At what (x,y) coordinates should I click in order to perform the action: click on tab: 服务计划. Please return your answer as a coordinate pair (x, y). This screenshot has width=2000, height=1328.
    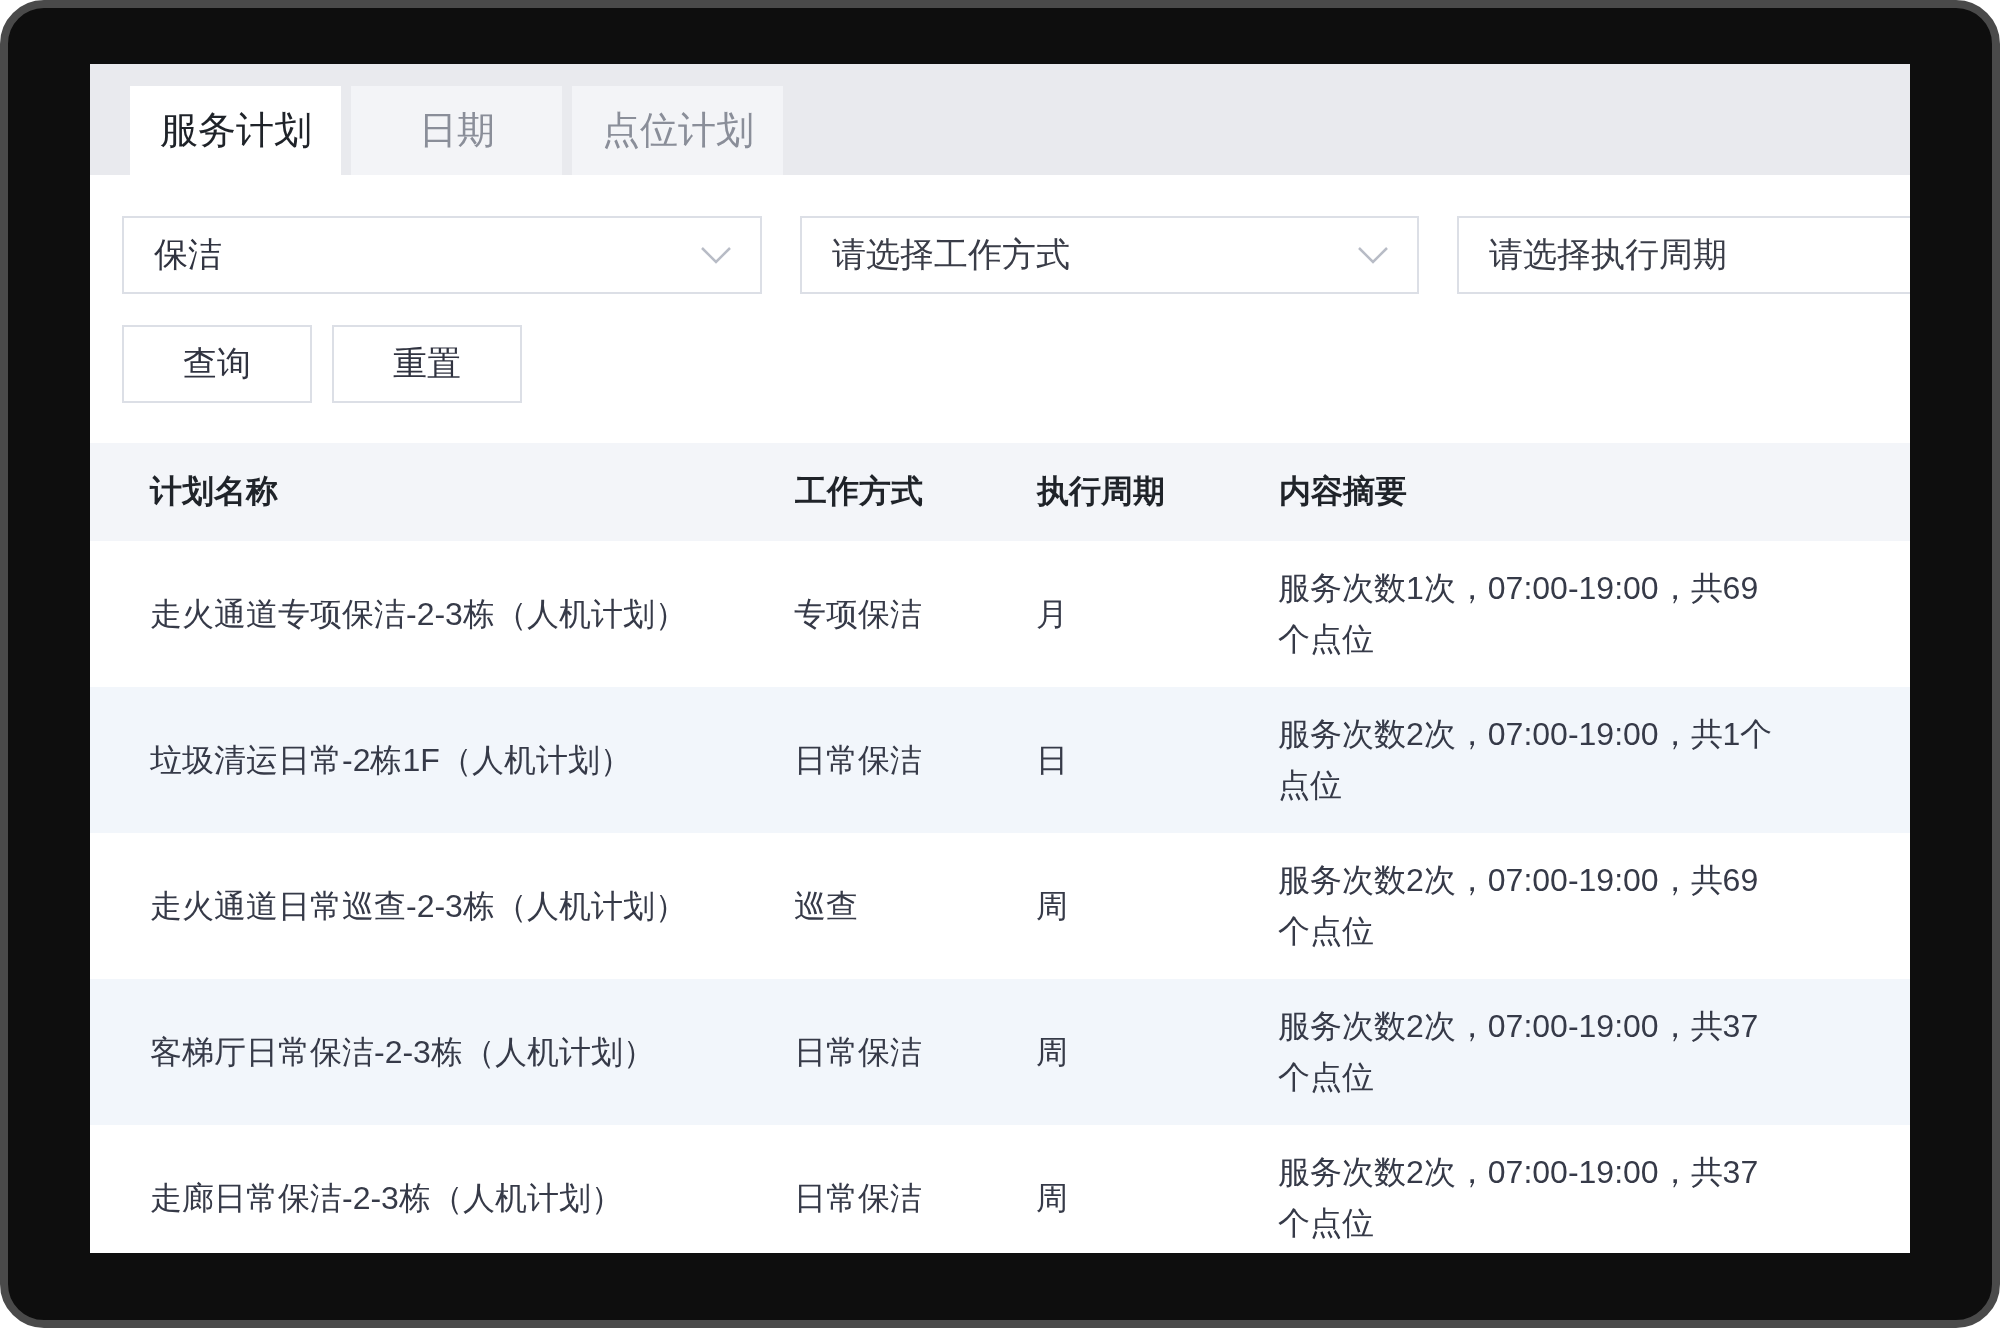
    Looking at the image, I should click on (235, 130).